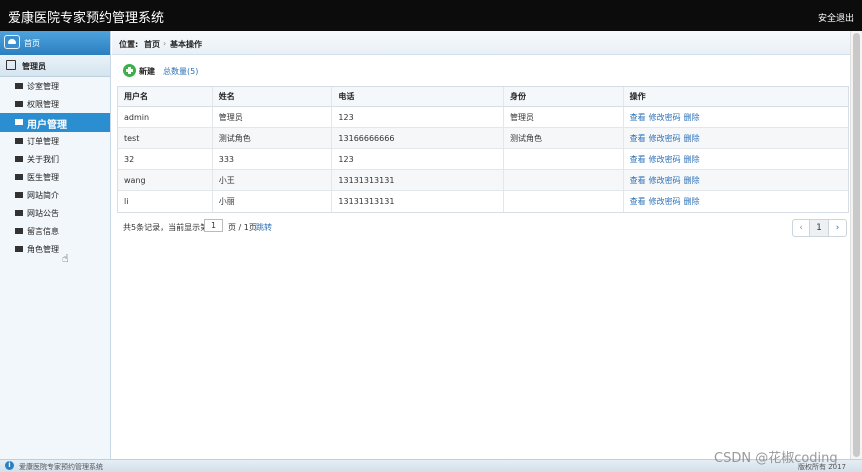 This screenshot has width=862, height=472. I want to click on sidebar-group-label: 管理员, so click(34, 66).